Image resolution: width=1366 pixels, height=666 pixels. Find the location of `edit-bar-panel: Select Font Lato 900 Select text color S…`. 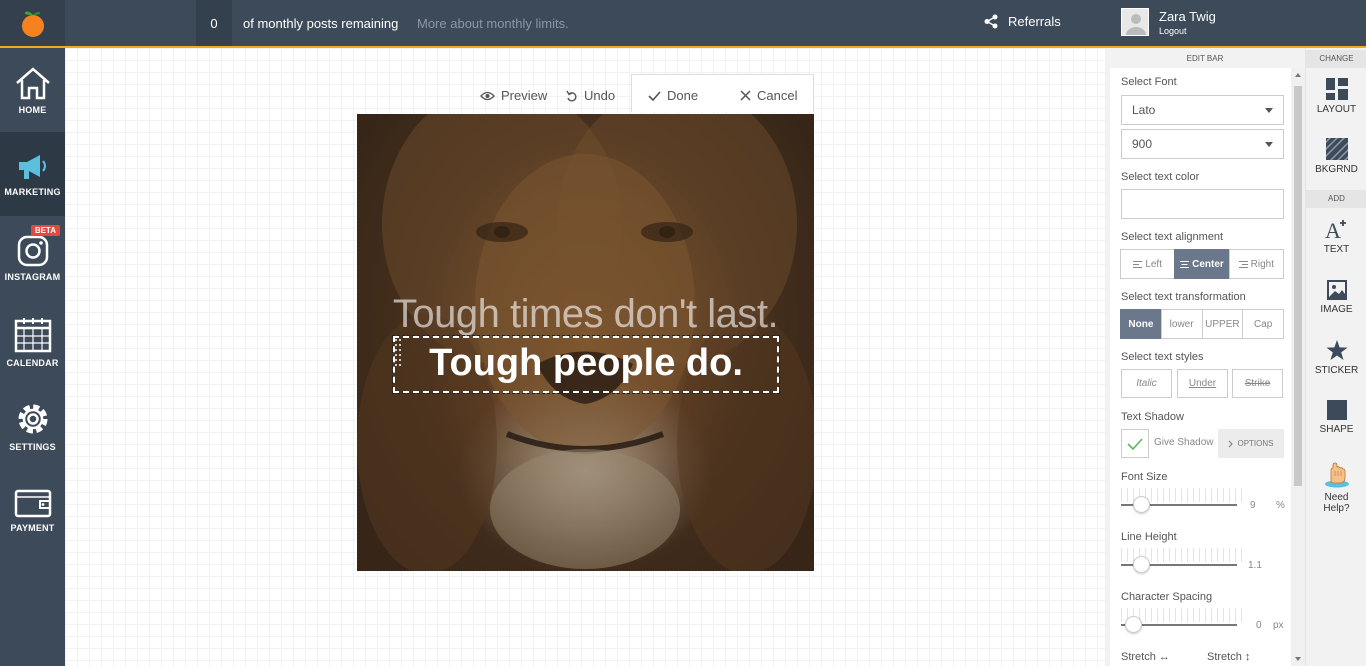

edit-bar-panel: Select Font Lato 900 Select text color S… is located at coordinates (1200, 367).